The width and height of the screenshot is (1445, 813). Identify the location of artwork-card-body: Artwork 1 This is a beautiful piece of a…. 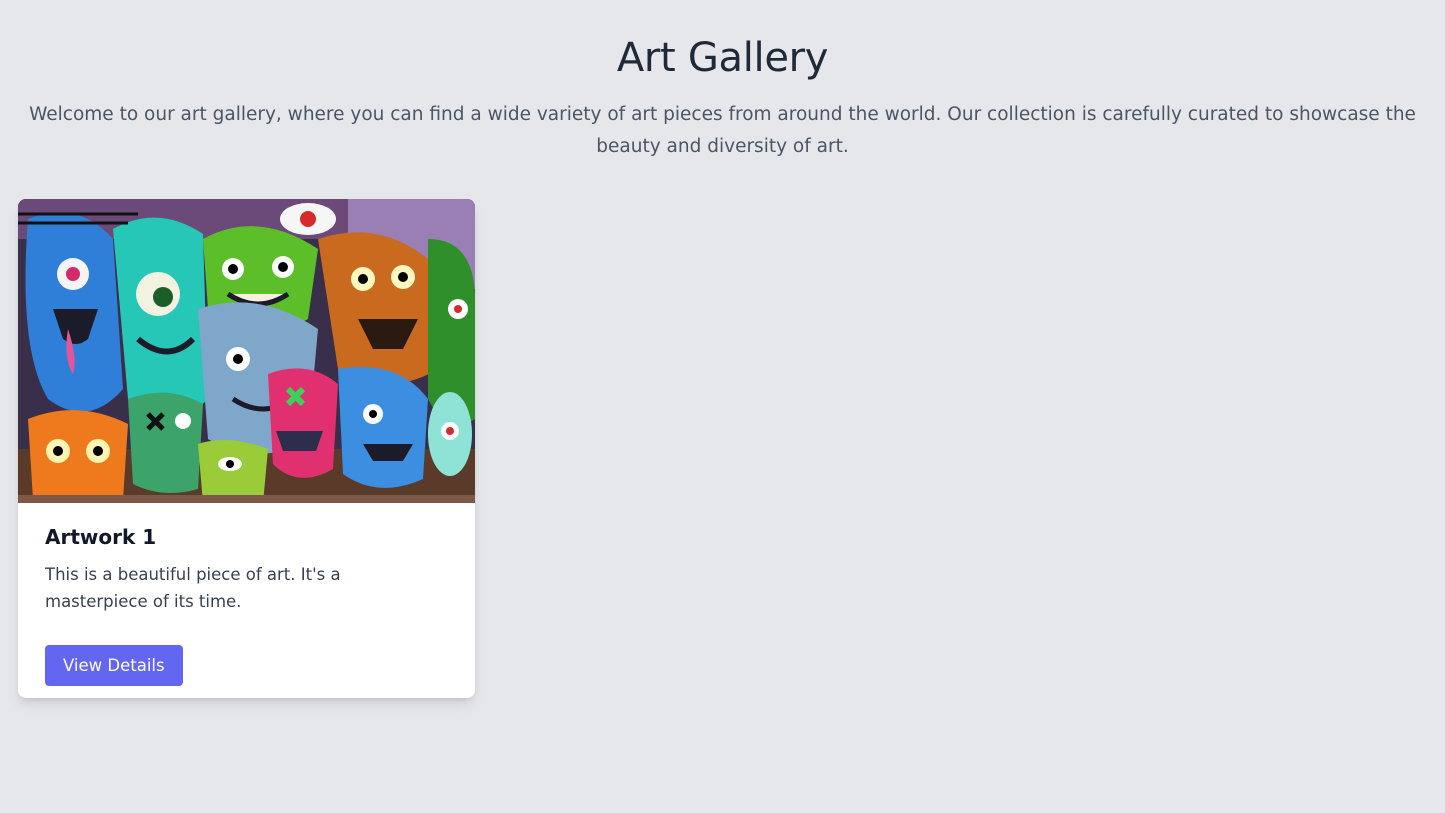
(246, 594).